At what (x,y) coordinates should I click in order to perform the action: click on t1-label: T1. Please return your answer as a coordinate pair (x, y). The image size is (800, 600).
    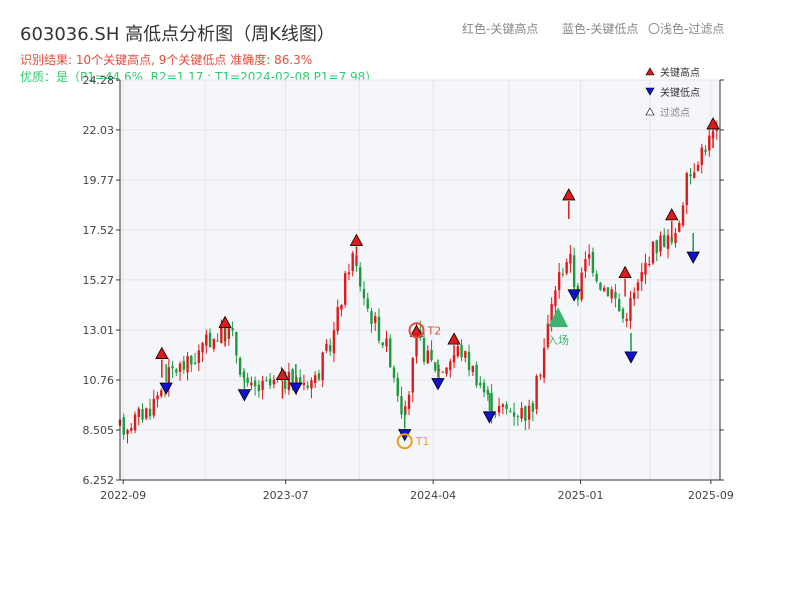
    Looking at the image, I should click on (422, 441).